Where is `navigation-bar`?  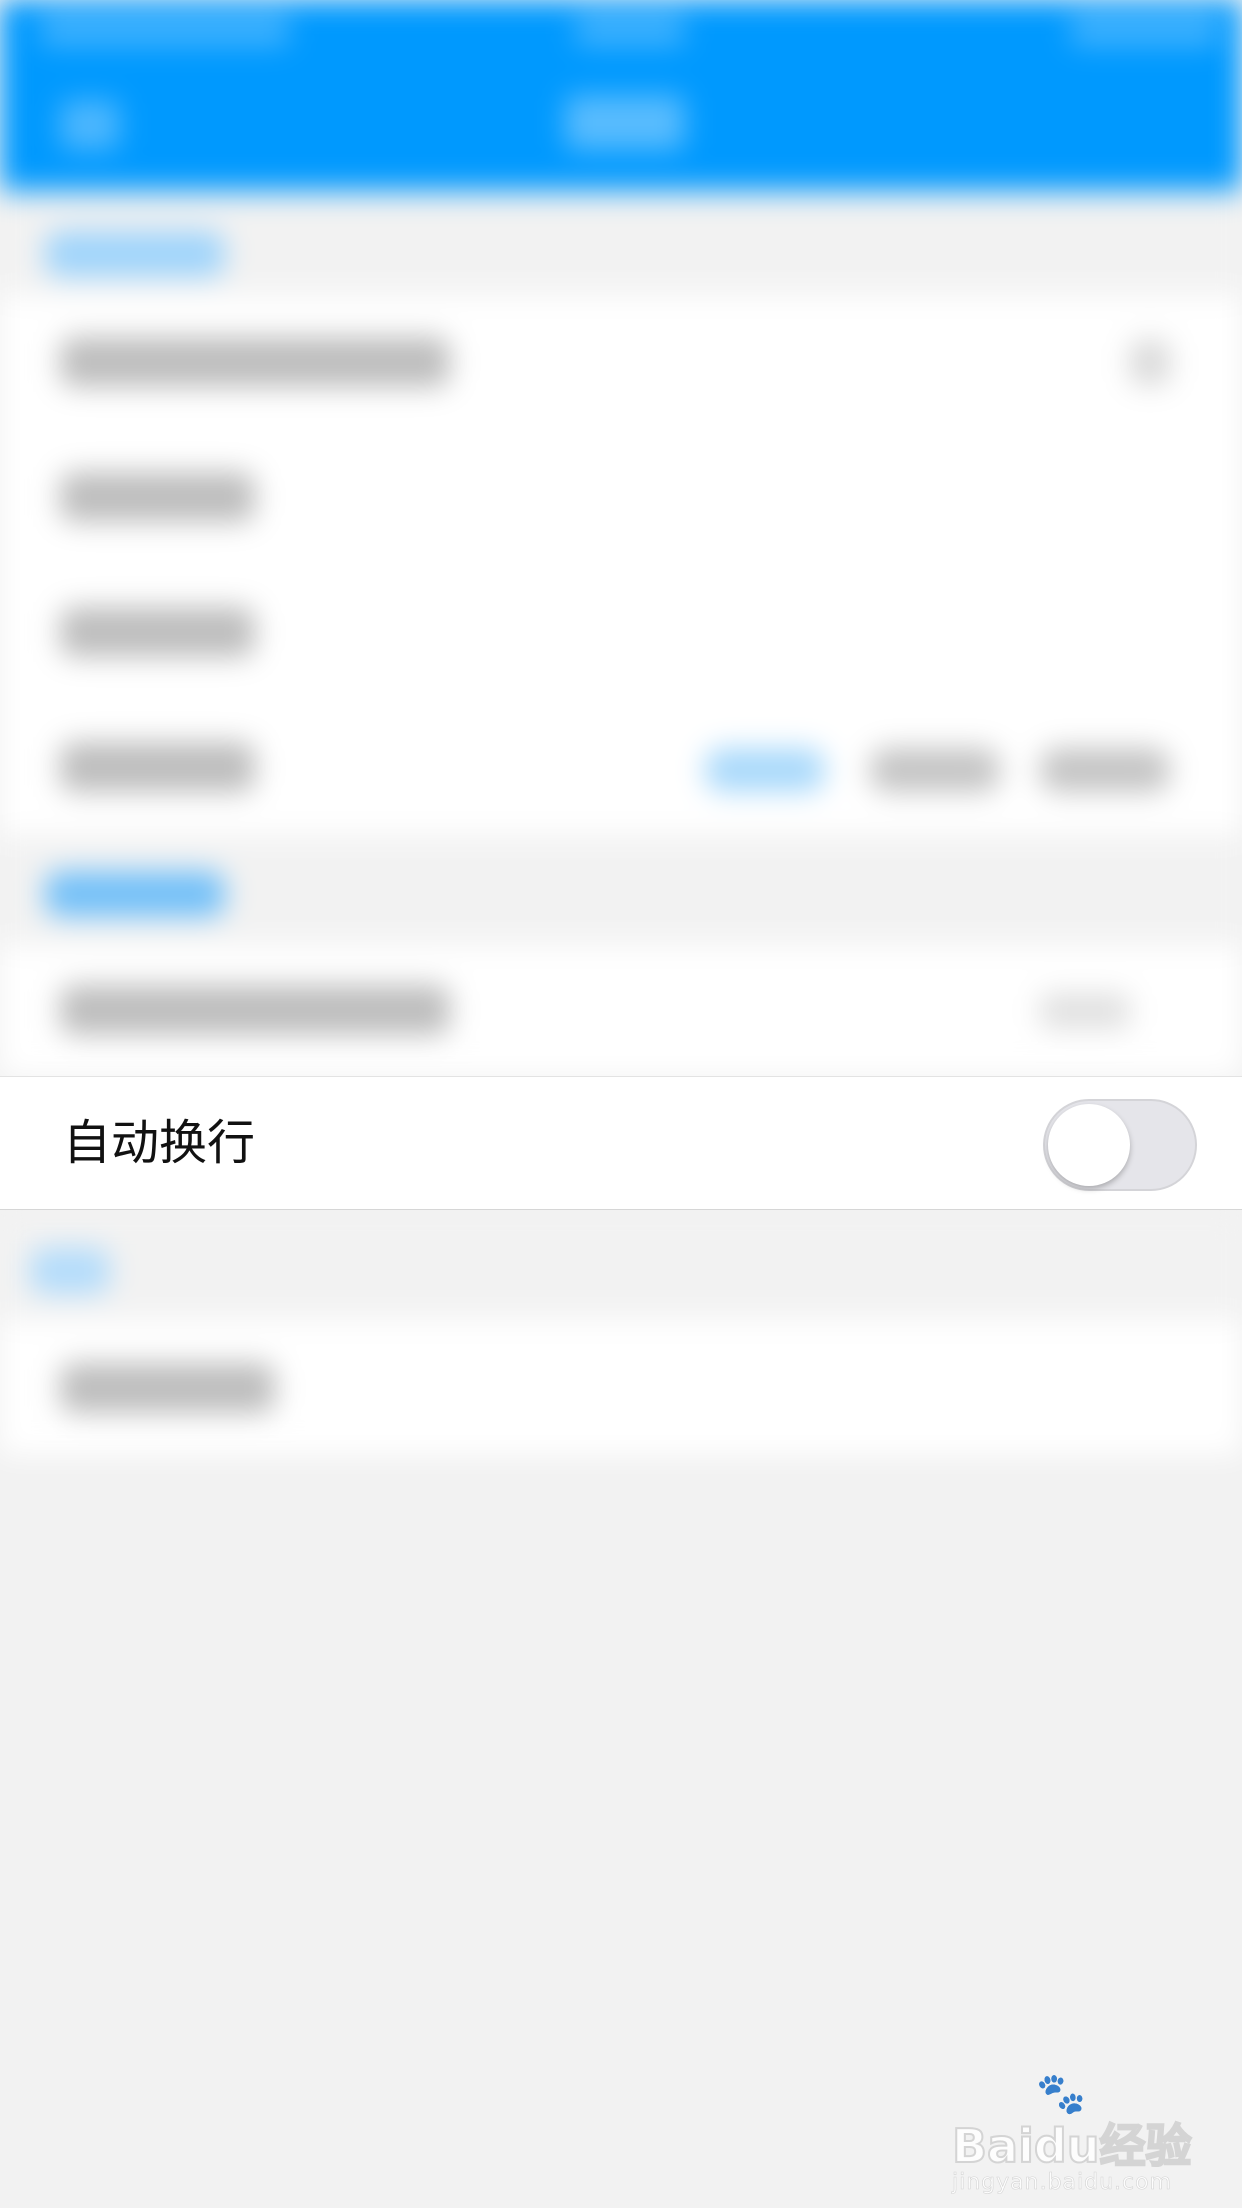
navigation-bar is located at coordinates (621, 112).